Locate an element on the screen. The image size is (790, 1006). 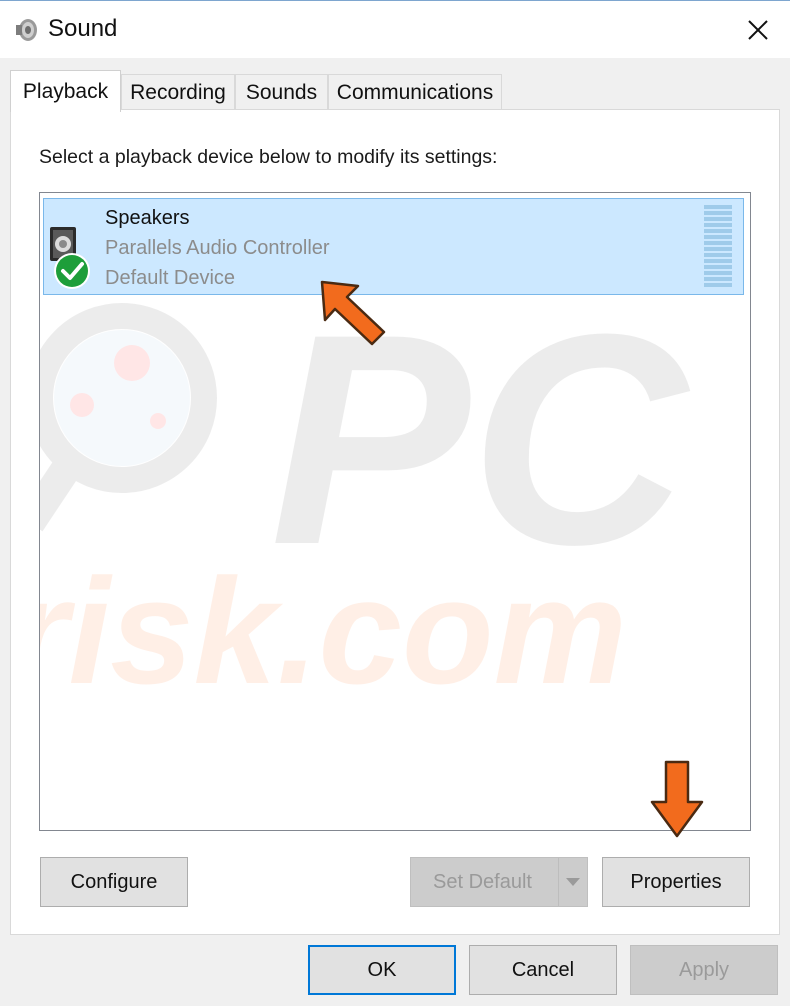
set-default-dropdown is located at coordinates (572, 882).